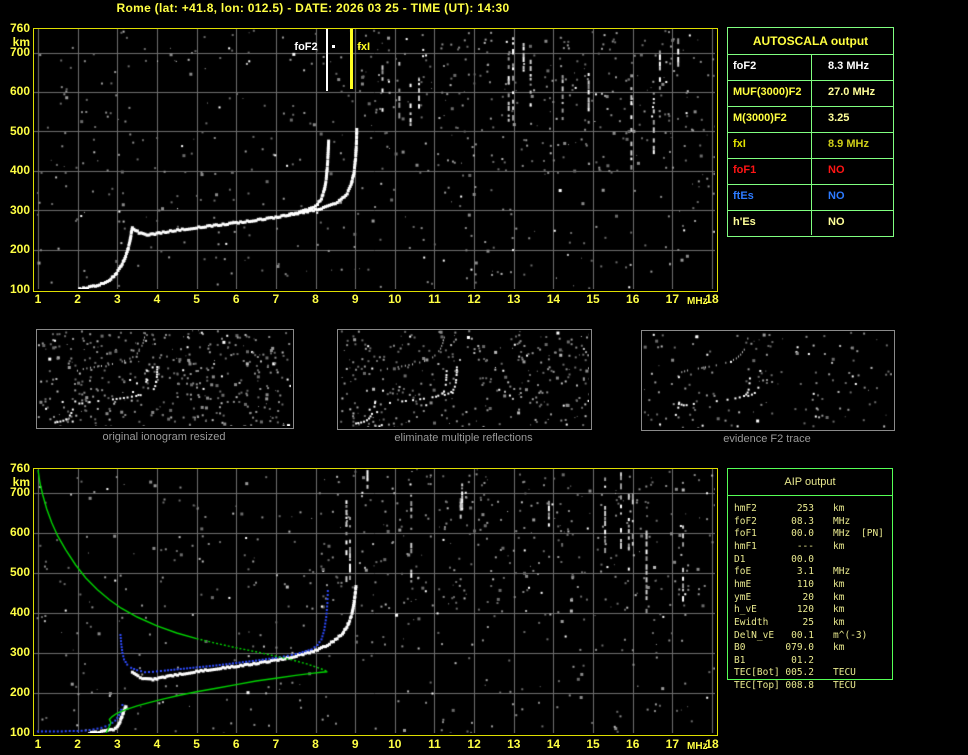 The width and height of the screenshot is (968, 755). What do you see at coordinates (395, 744) in the screenshot?
I see `bottom-x-tick-label: 10` at bounding box center [395, 744].